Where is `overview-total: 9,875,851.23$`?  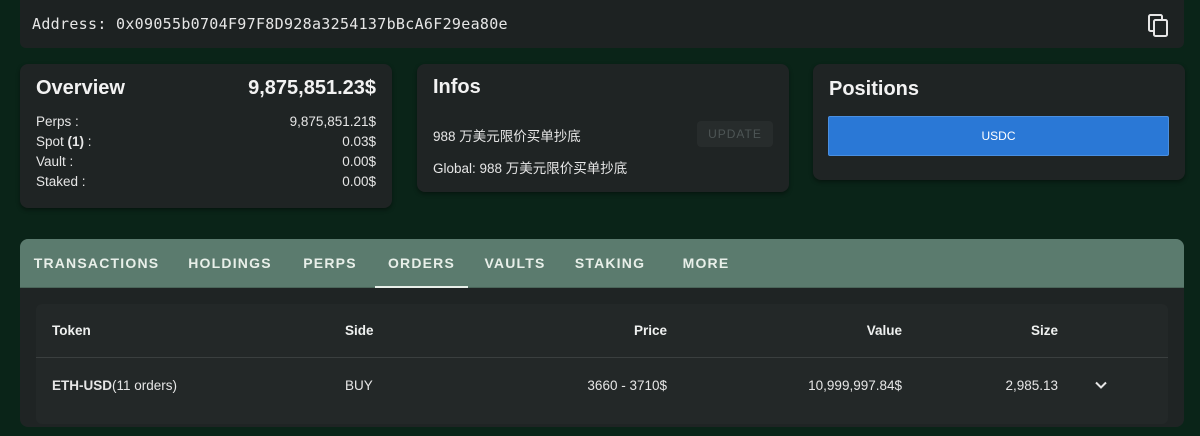 overview-total: 9,875,851.23$ is located at coordinates (312, 87).